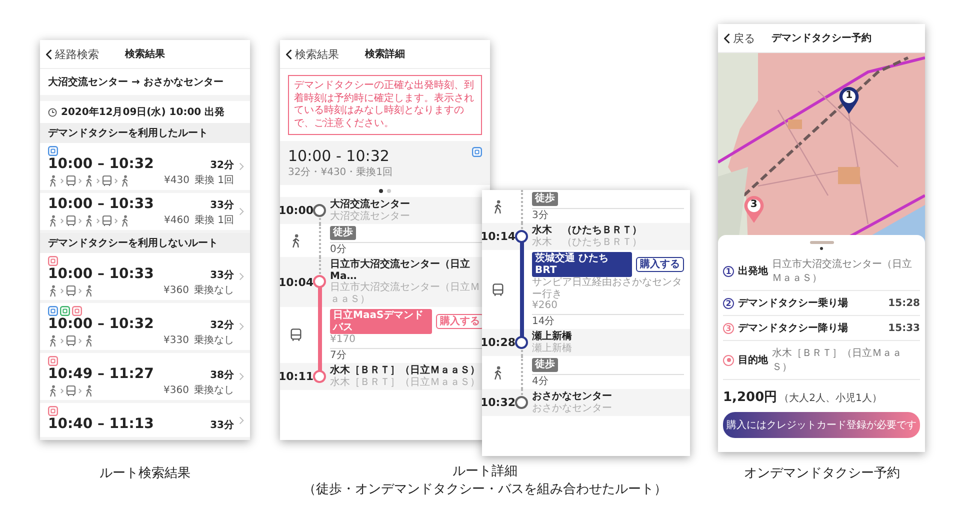 Image resolution: width=968 pixels, height=506 pixels. Describe the element at coordinates (544, 321) in the screenshot. I see `leg-duration: 14分` at that location.